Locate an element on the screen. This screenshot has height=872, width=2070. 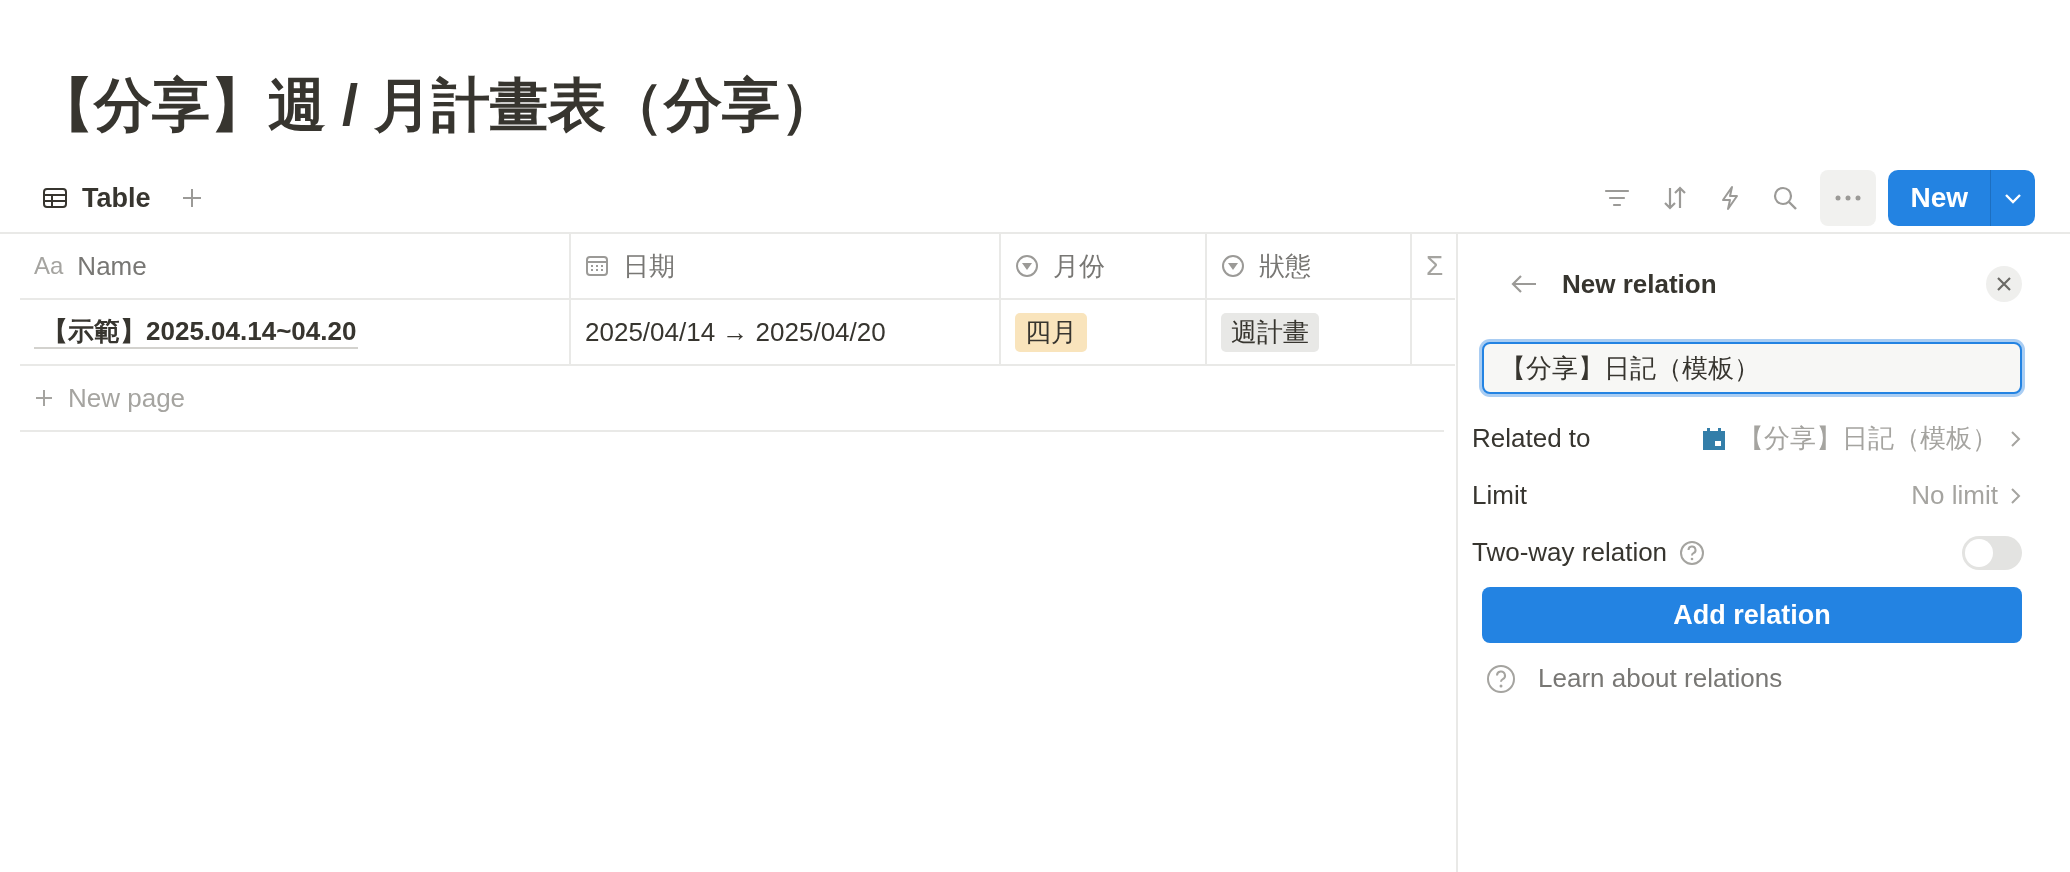
table-icon is located at coordinates (55, 198).